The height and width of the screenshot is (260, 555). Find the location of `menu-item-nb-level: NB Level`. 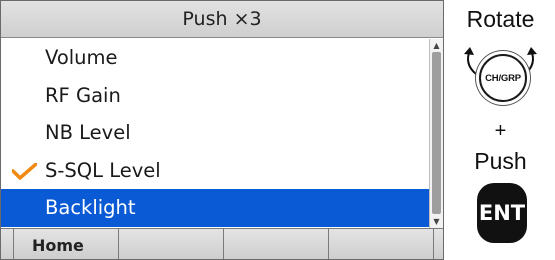

menu-item-nb-level: NB Level is located at coordinates (215, 133).